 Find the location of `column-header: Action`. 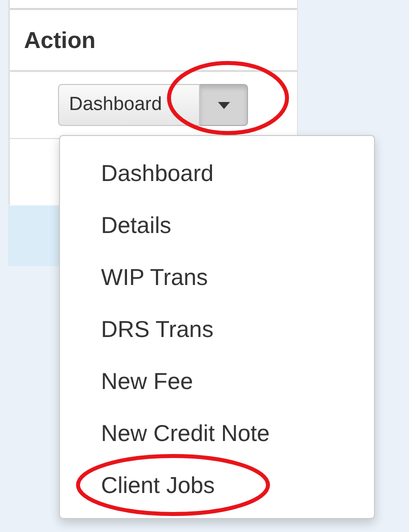

column-header: Action is located at coordinates (60, 40).